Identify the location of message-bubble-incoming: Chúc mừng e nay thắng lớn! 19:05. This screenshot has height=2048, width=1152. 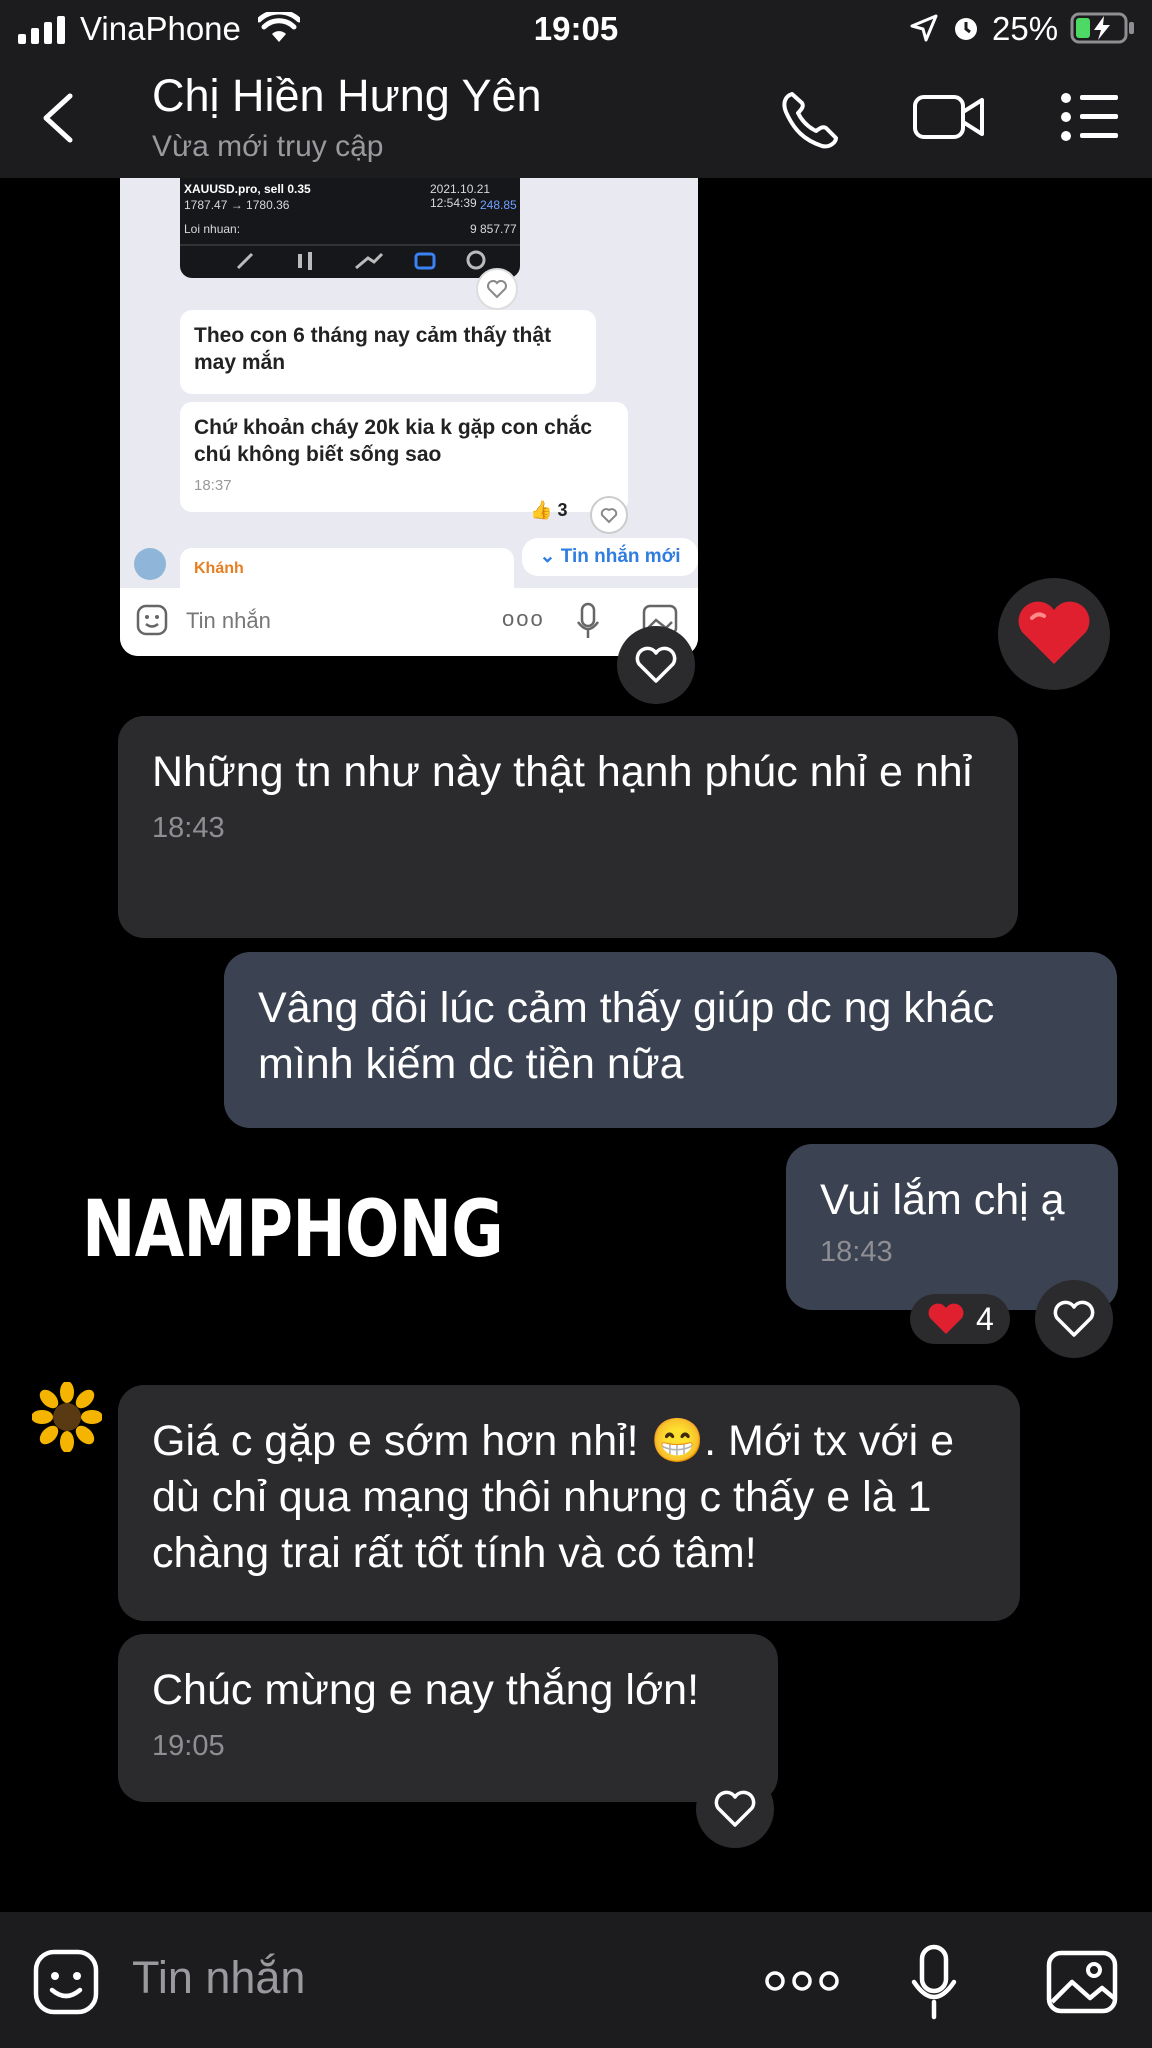
(448, 1718).